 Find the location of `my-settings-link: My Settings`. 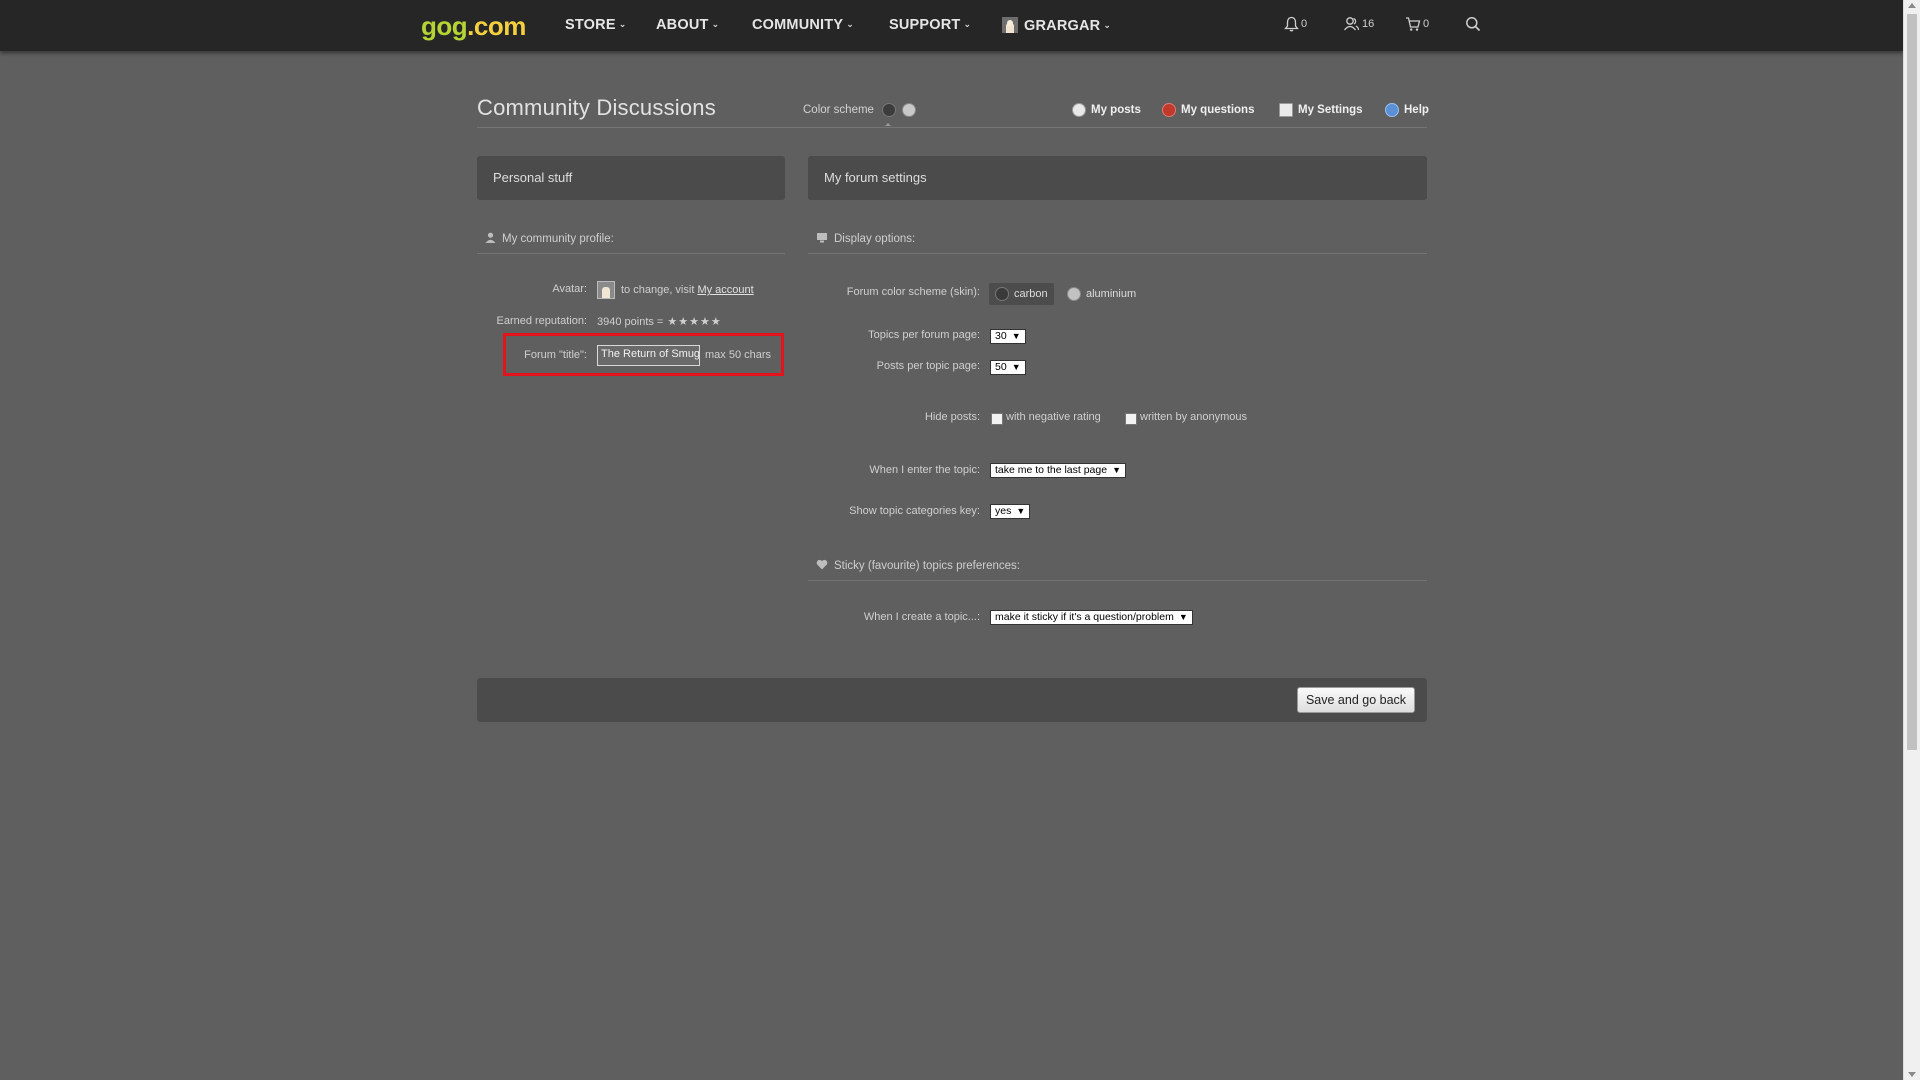

my-settings-link: My Settings is located at coordinates (1321, 110).